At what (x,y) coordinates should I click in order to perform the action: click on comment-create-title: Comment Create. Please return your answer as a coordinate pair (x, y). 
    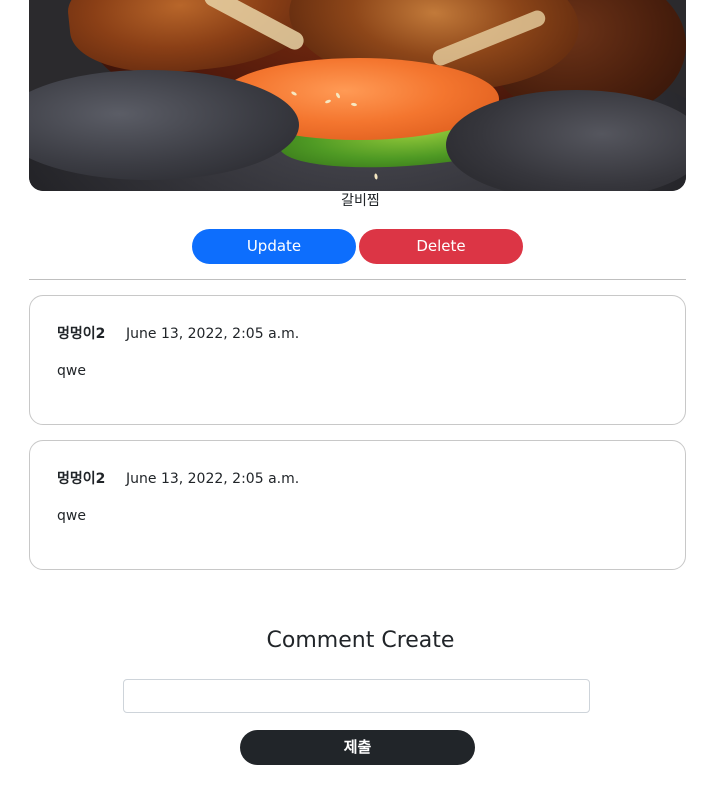
    Looking at the image, I should click on (360, 640).